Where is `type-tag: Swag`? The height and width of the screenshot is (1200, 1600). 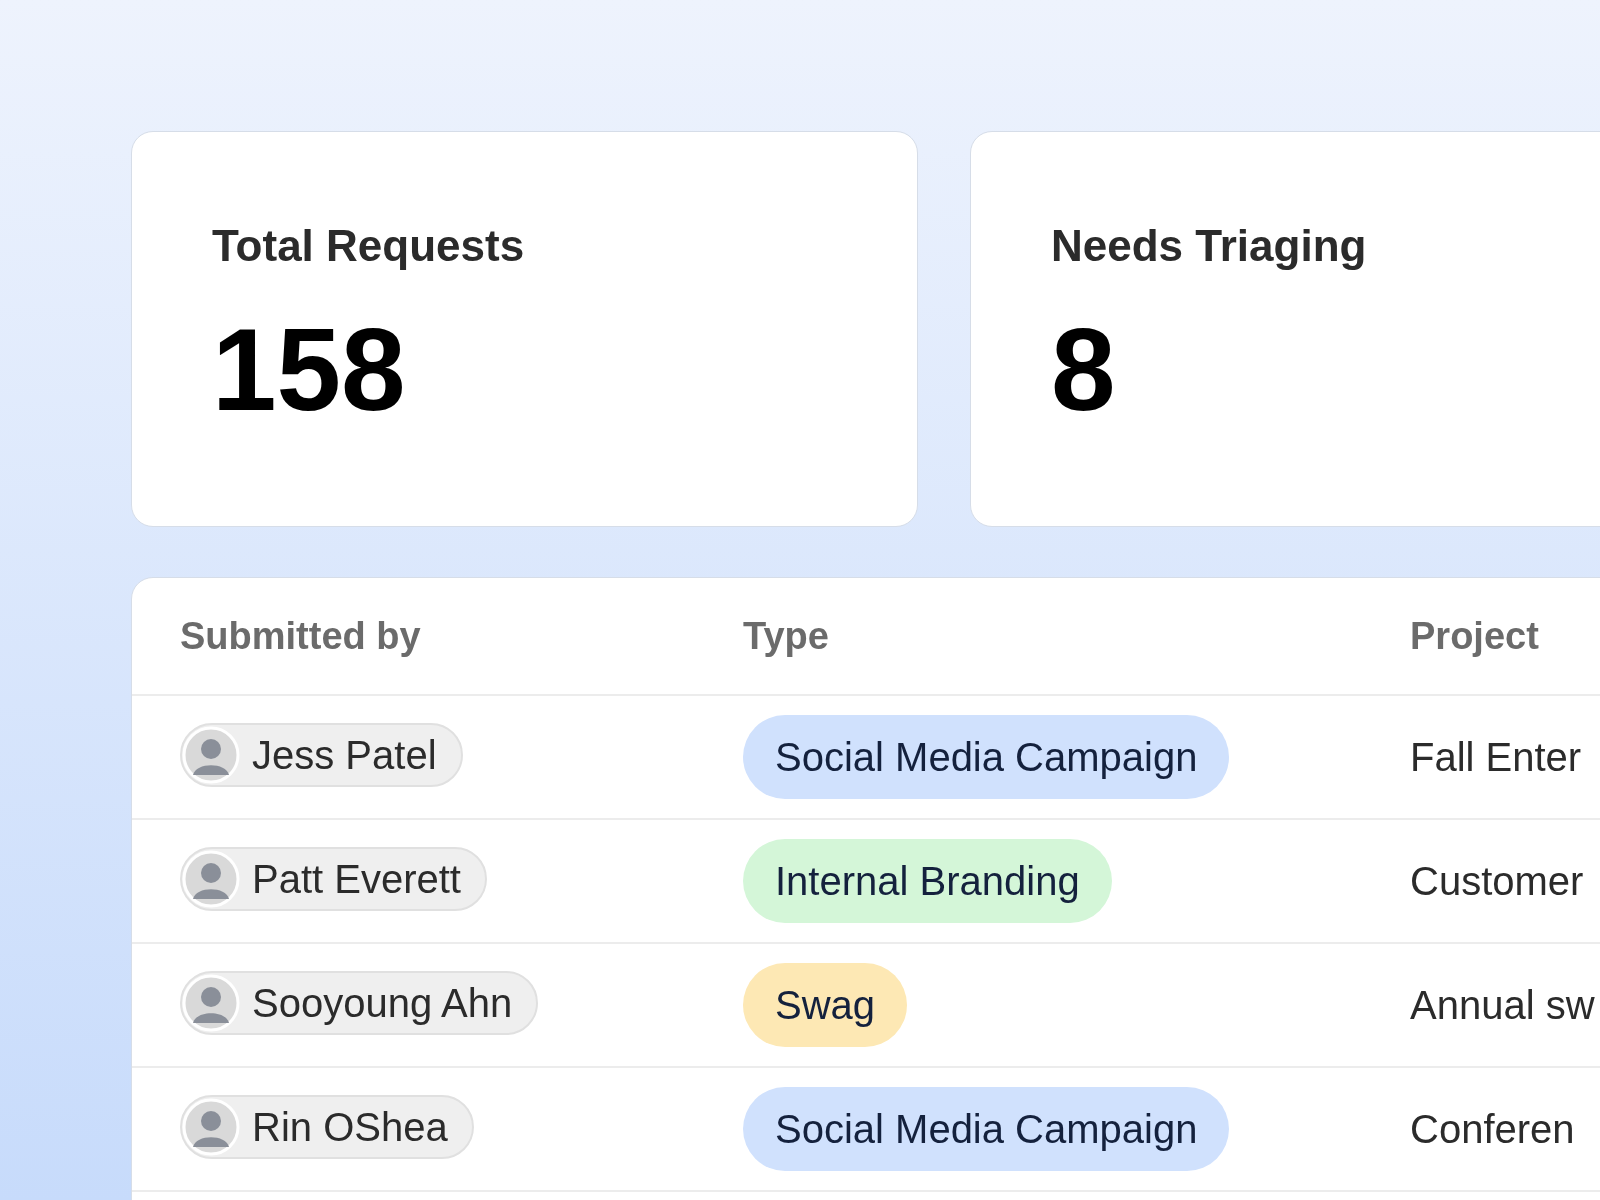
type-tag: Swag is located at coordinates (825, 1005).